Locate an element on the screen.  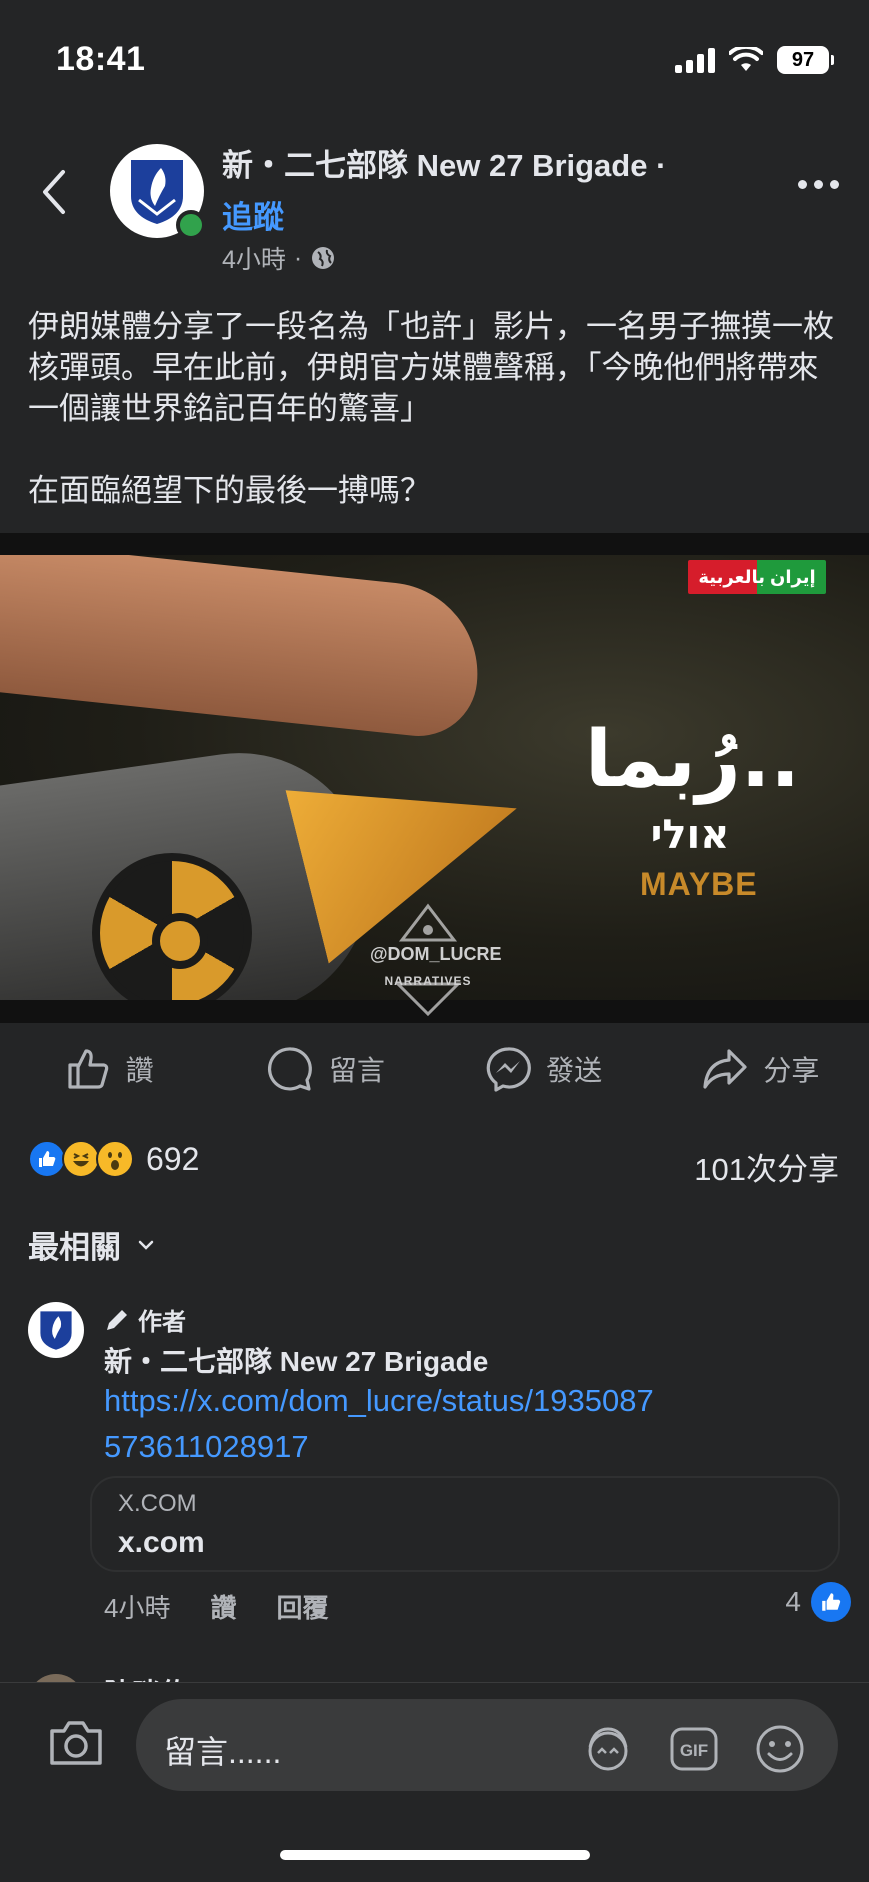
chevron-left-icon is located at coordinates (54, 192).